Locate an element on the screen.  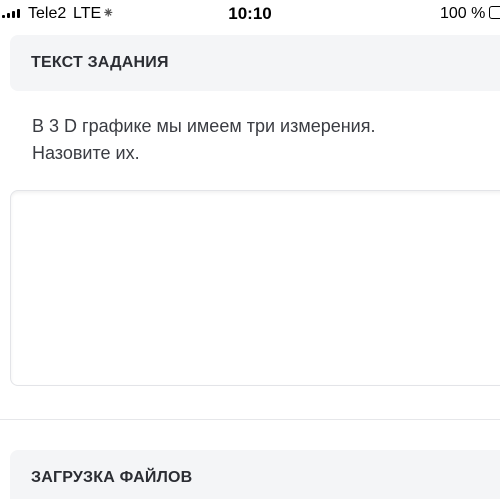
file-upload-section-header: ЗАГРУЗКА ФАЙЛОВ is located at coordinates (255, 474).